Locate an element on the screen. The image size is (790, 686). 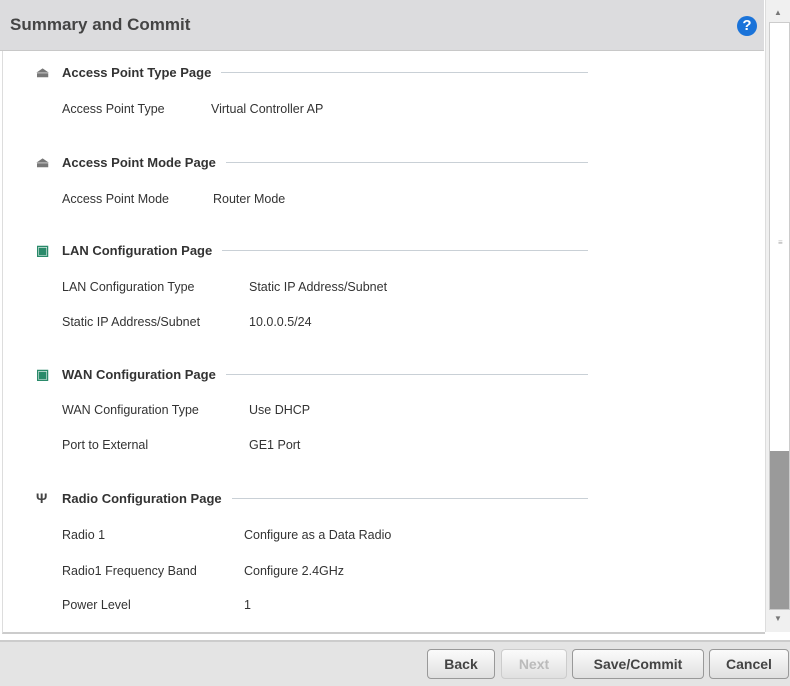
summary-row: WAN Configuration Type Use DHCP is located at coordinates (186, 410).